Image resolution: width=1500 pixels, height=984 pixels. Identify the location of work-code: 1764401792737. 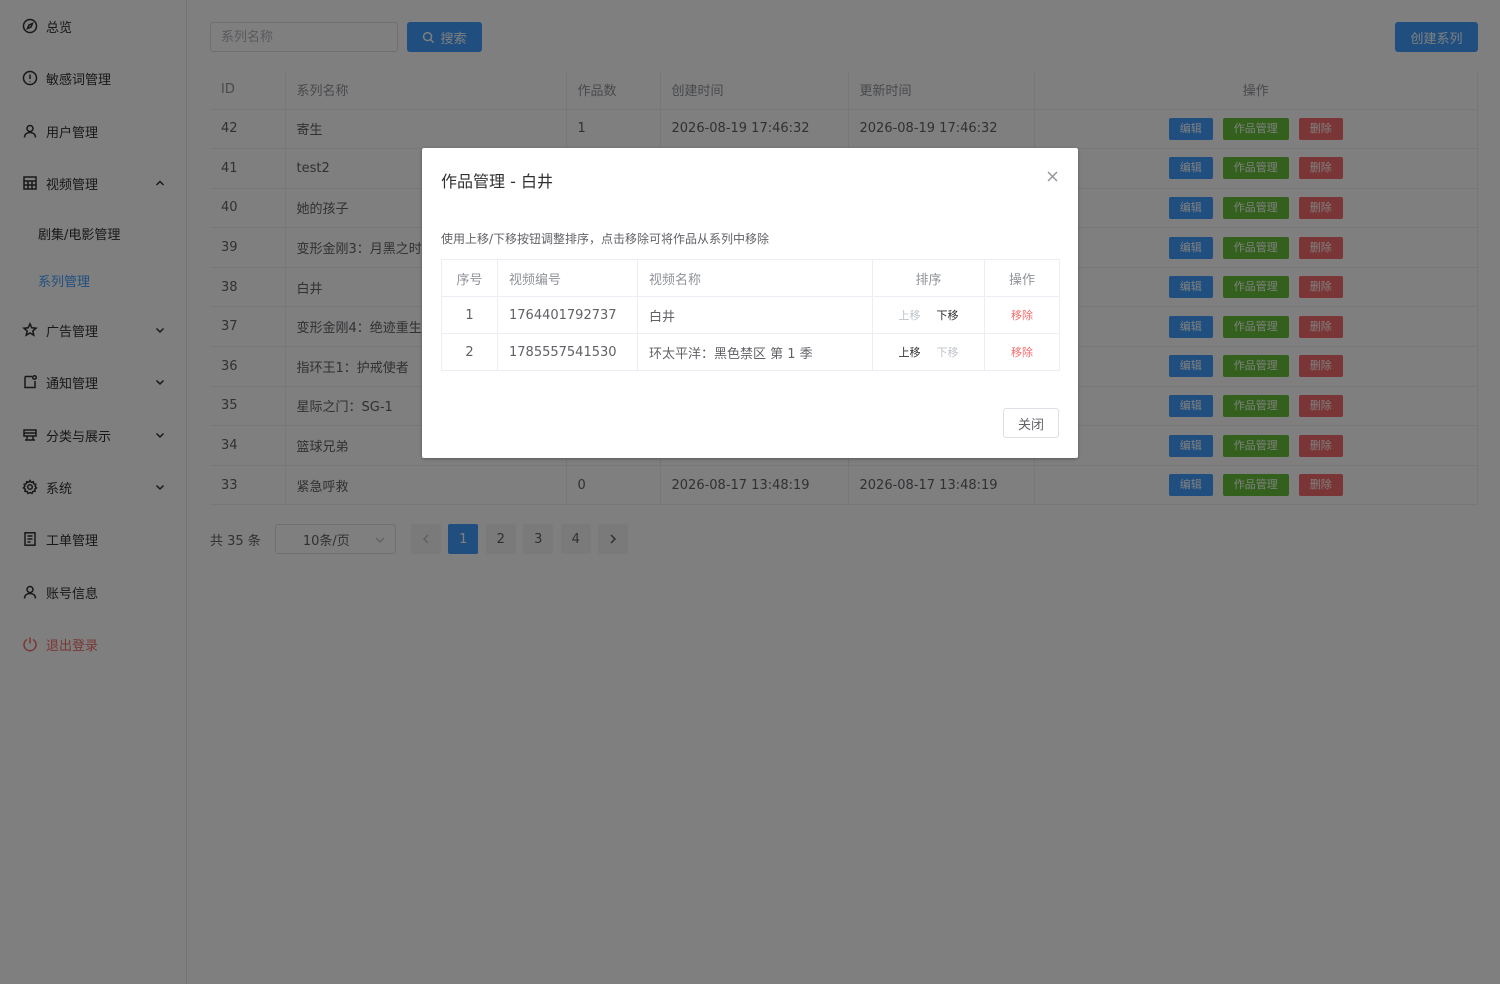
(567, 315).